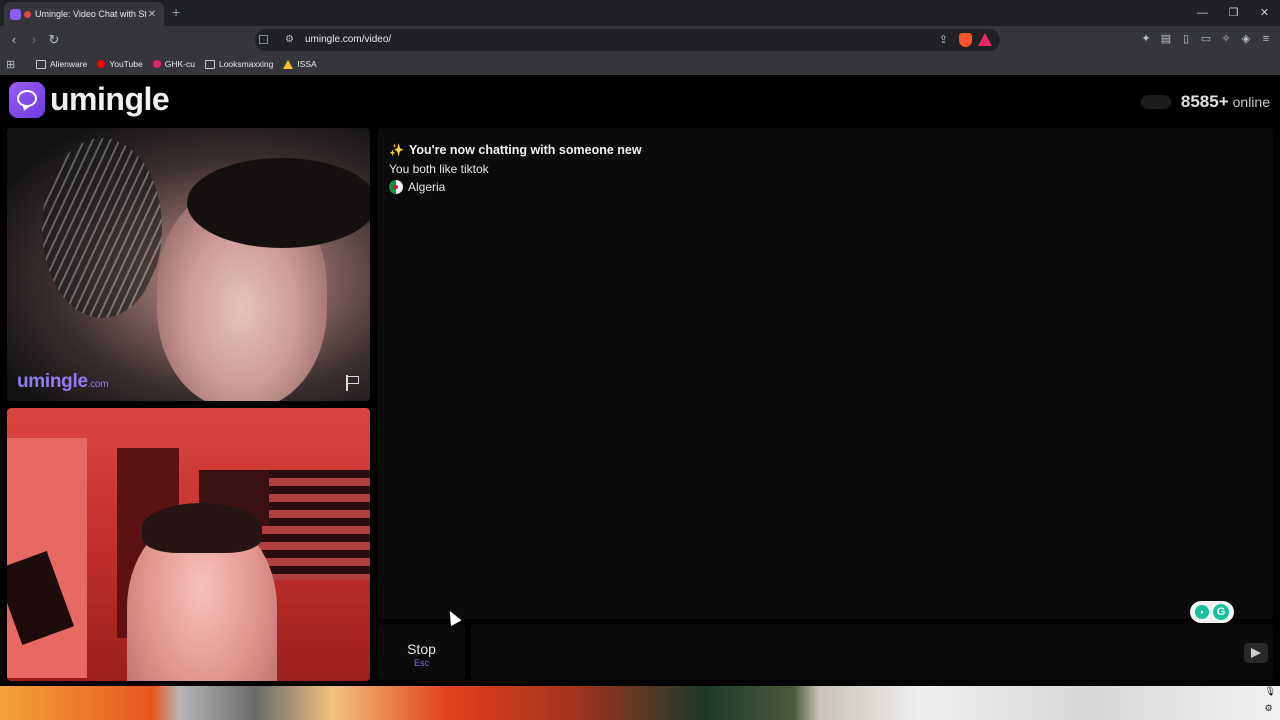 The image size is (1280, 720). Describe the element at coordinates (188, 264) in the screenshot. I see `stranger-video: umingle.com` at that location.